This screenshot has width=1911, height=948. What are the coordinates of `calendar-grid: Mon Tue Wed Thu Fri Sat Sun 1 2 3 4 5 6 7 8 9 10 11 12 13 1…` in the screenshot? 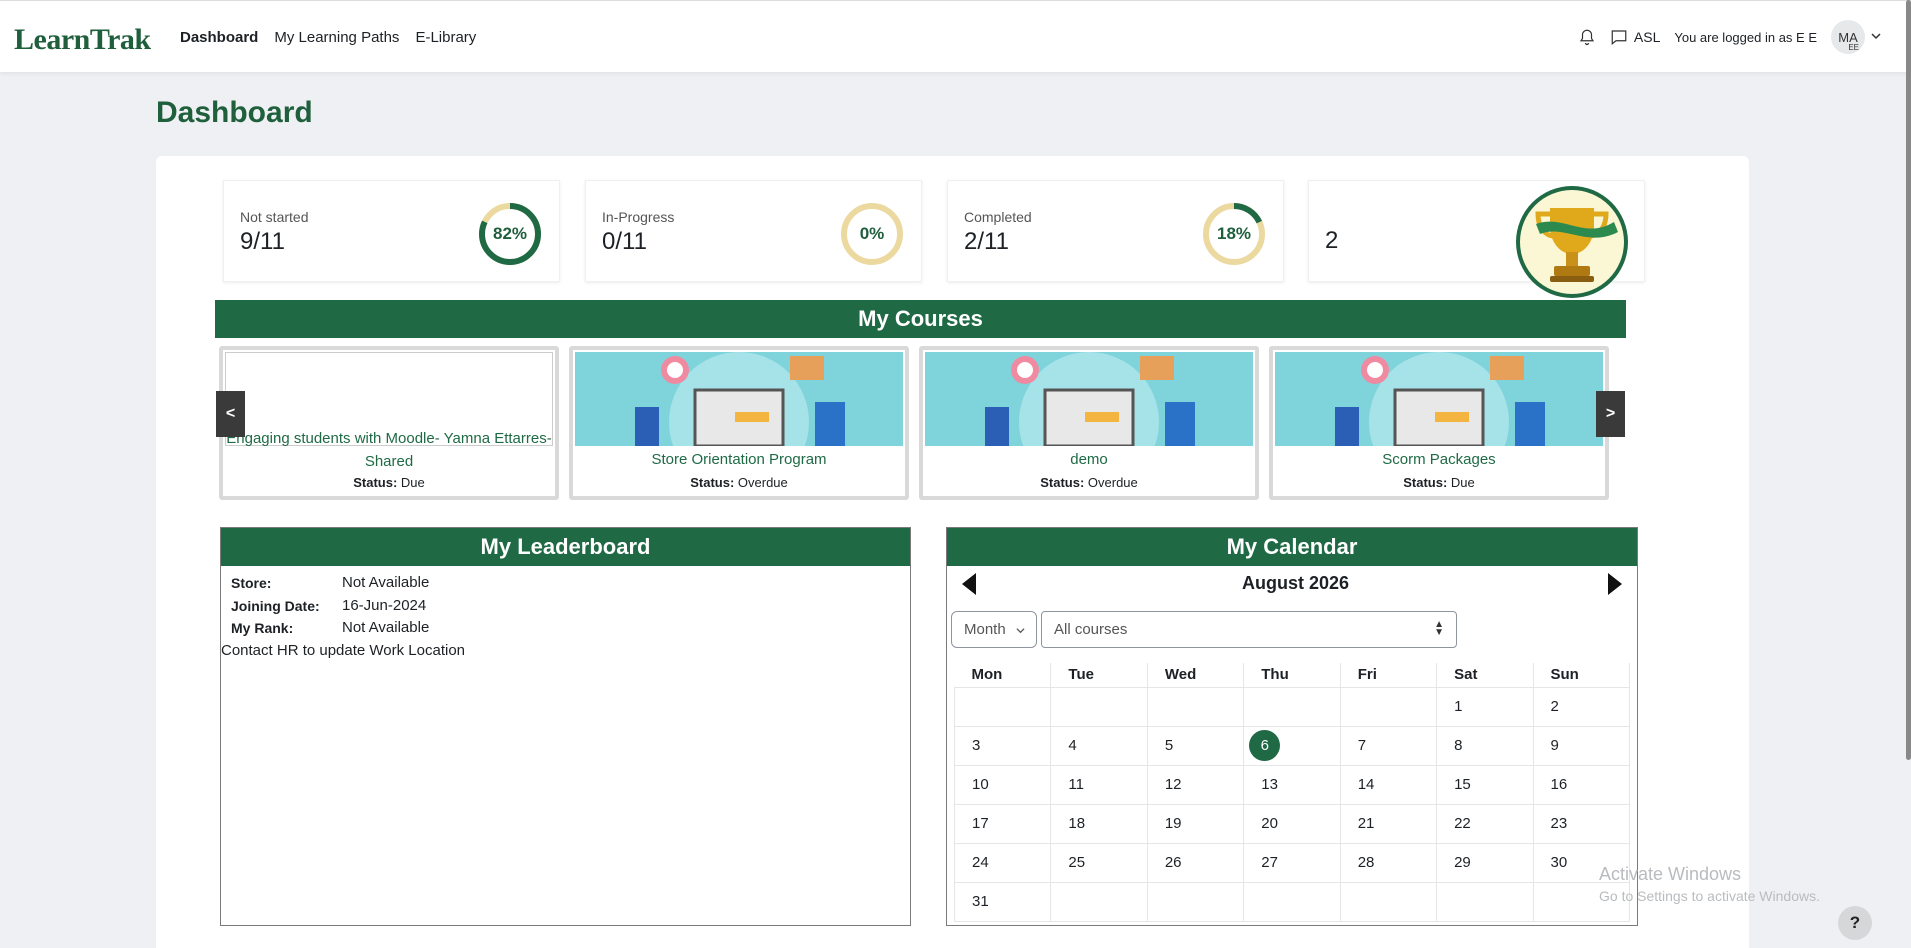 It's located at (1292, 792).